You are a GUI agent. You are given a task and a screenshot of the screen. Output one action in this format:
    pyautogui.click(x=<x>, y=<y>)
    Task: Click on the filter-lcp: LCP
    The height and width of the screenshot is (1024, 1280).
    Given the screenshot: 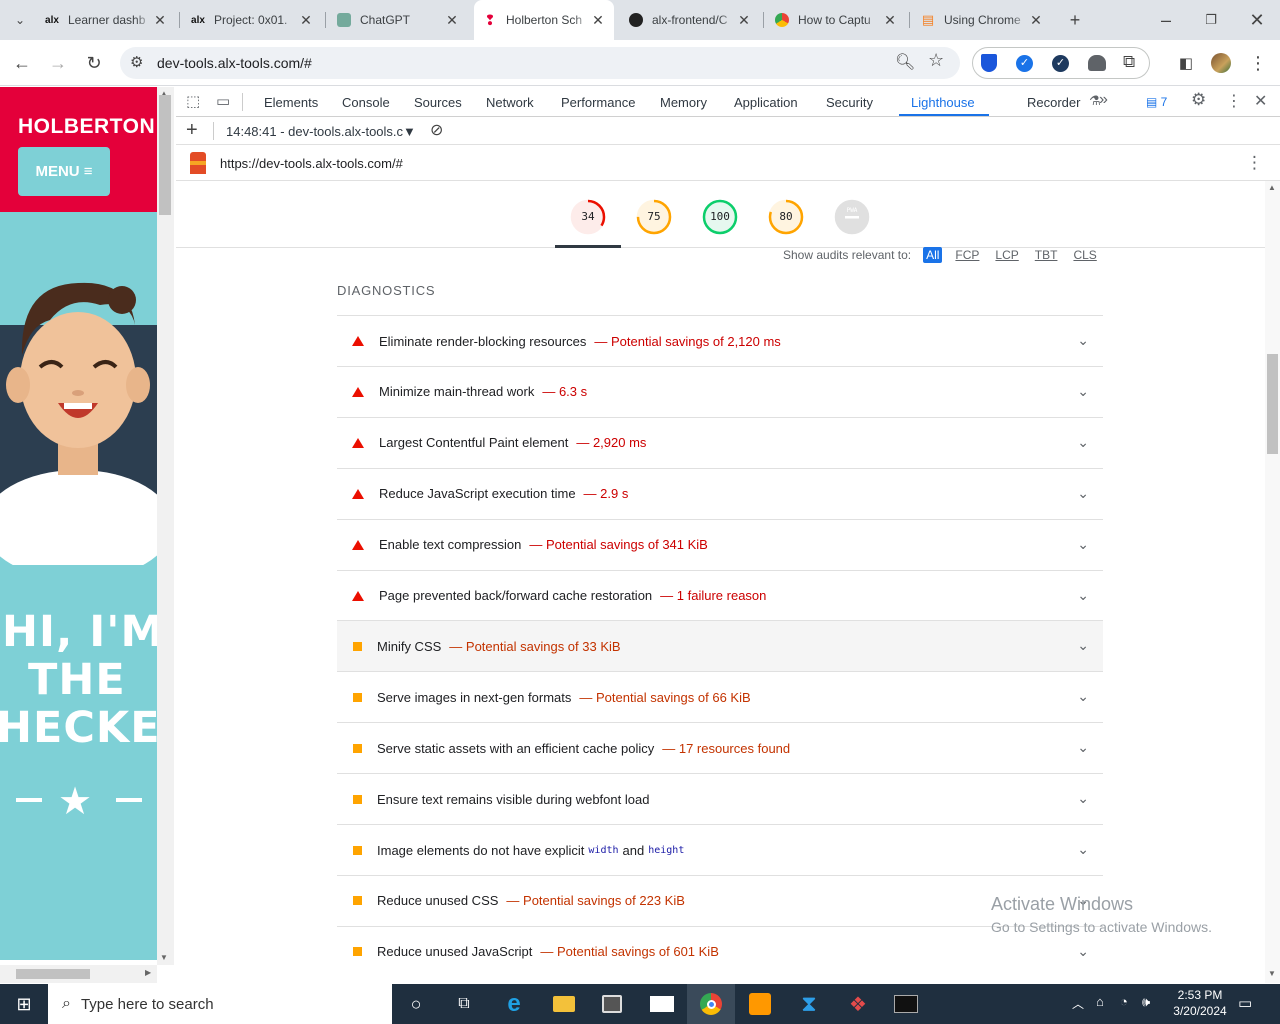 What is the action you would take?
    pyautogui.click(x=1006, y=255)
    